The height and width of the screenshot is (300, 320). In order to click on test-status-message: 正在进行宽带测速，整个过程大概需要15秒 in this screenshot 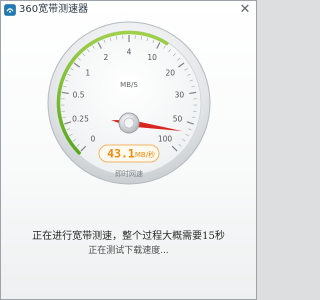, I will do `click(128, 236)`.